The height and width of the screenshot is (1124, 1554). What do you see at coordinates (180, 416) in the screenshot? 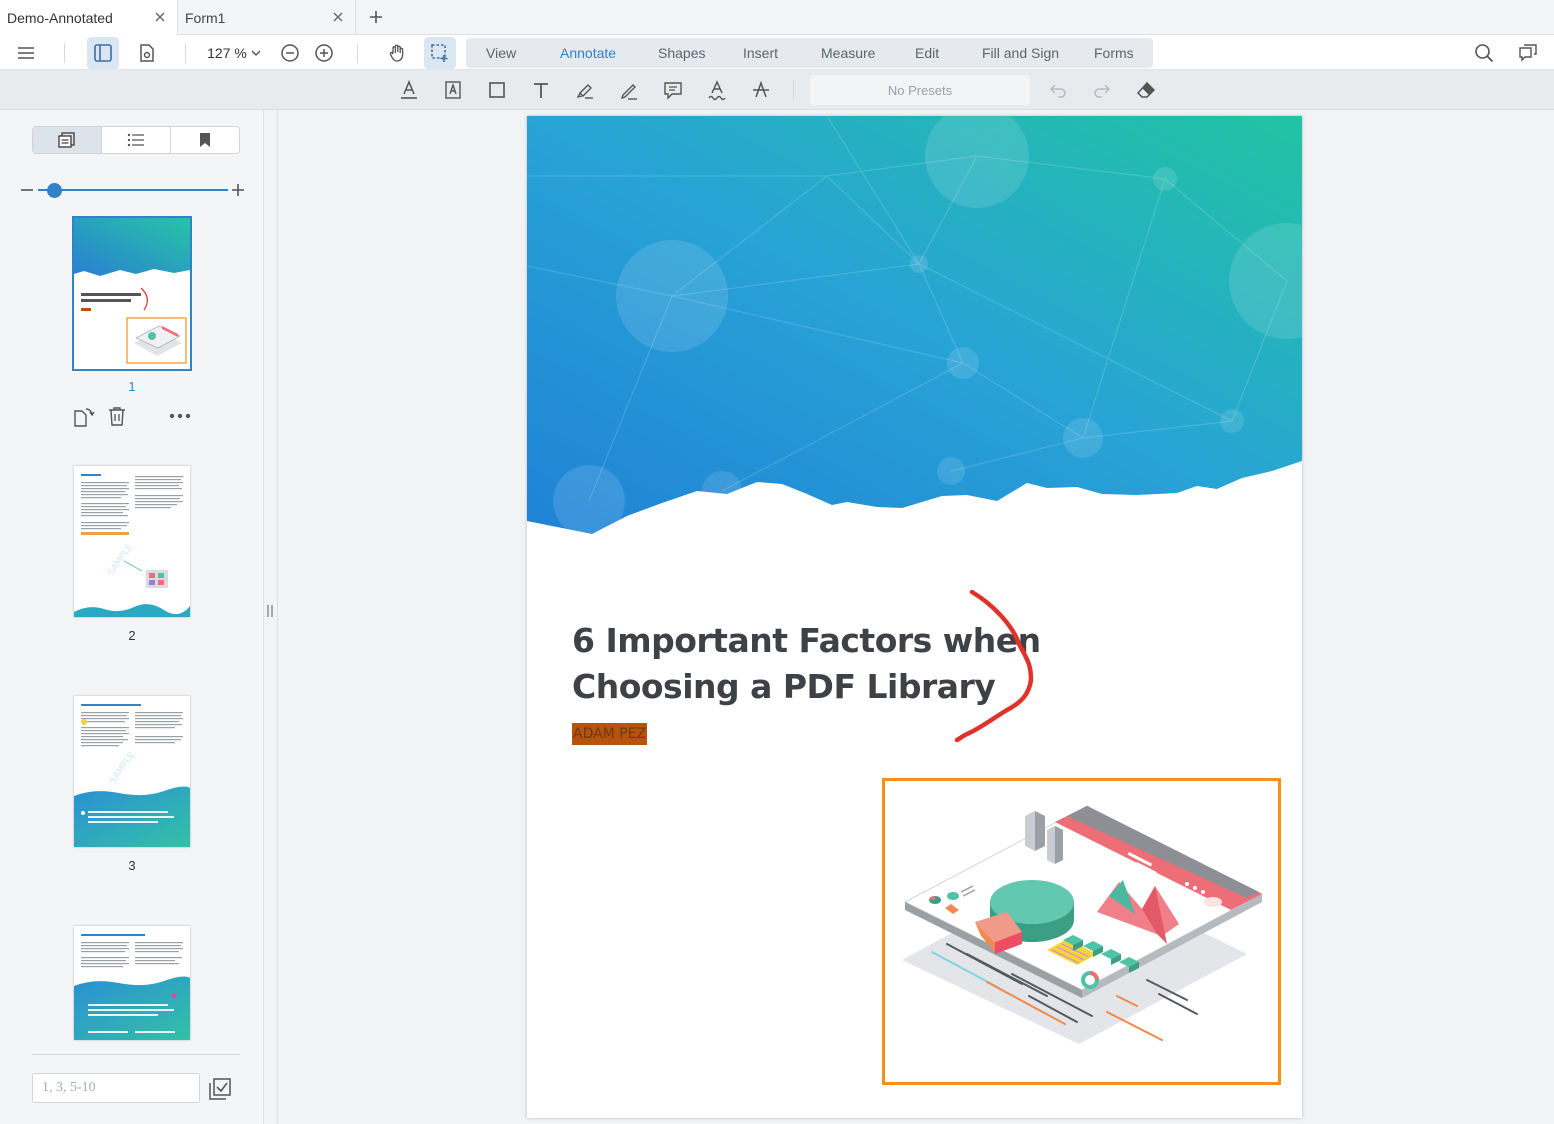
I see `more-options-icon` at bounding box center [180, 416].